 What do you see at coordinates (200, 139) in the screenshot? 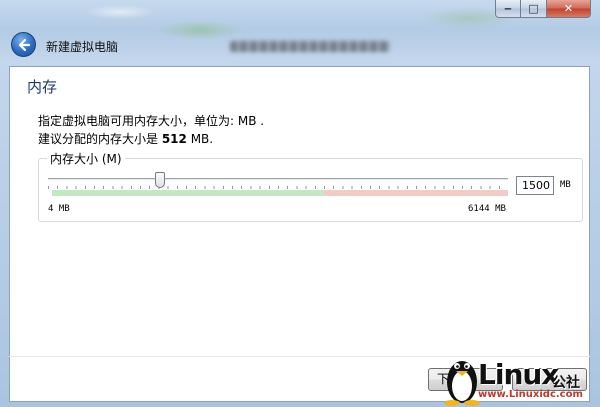
I see `recommendation-suffix: MB.` at bounding box center [200, 139].